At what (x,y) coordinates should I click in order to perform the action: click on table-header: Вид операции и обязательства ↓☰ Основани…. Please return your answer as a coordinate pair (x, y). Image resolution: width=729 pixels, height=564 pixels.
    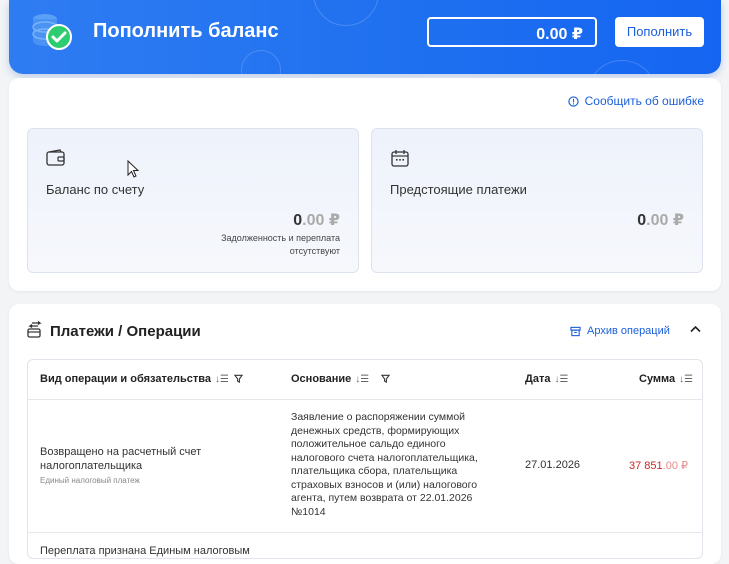
    Looking at the image, I should click on (365, 380).